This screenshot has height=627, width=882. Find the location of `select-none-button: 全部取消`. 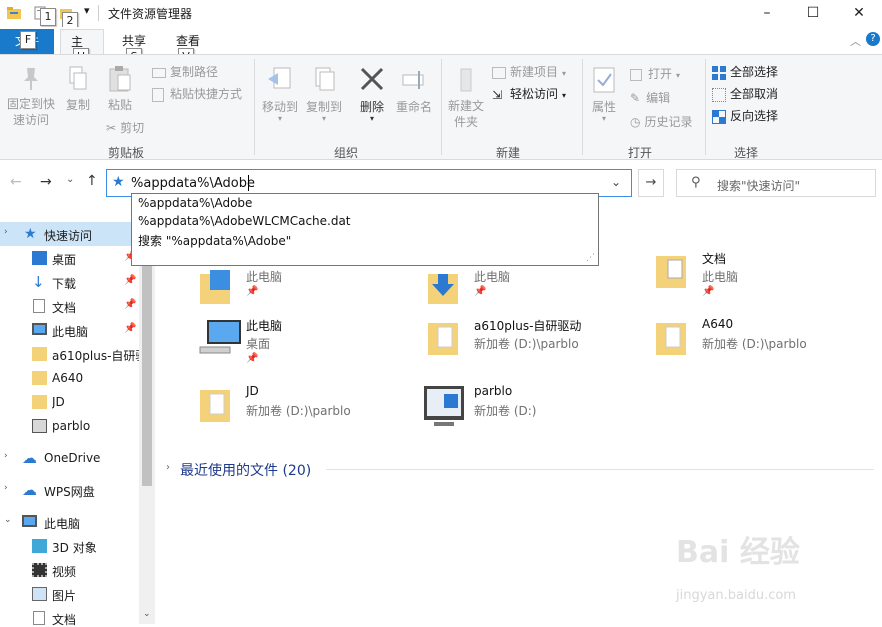

select-none-button: 全部取消 is located at coordinates (745, 93).